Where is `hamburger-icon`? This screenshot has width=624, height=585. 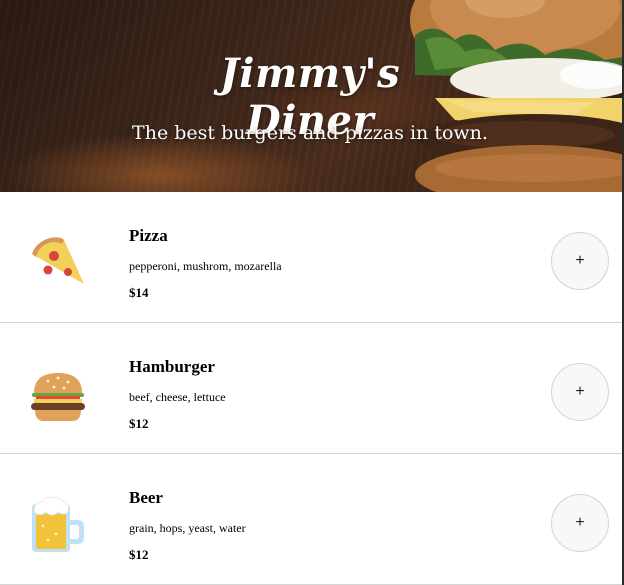 hamburger-icon is located at coordinates (58, 397).